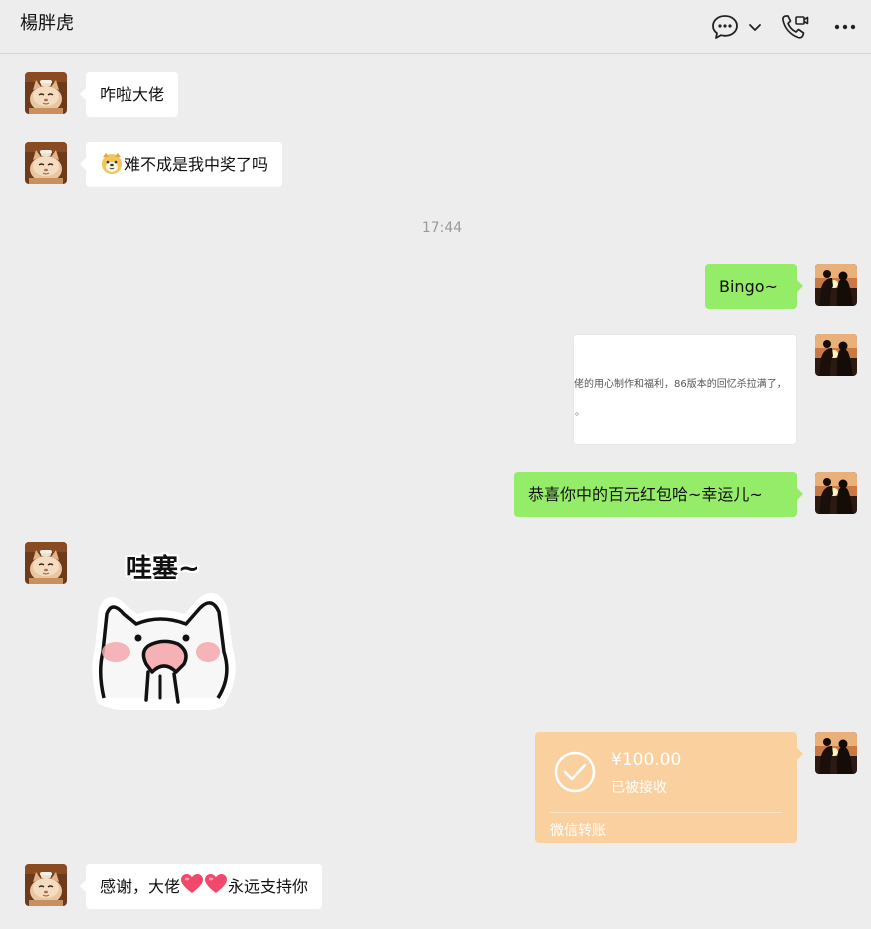 The image size is (871, 929). I want to click on transfer-amount: ¥100.00, so click(646, 760).